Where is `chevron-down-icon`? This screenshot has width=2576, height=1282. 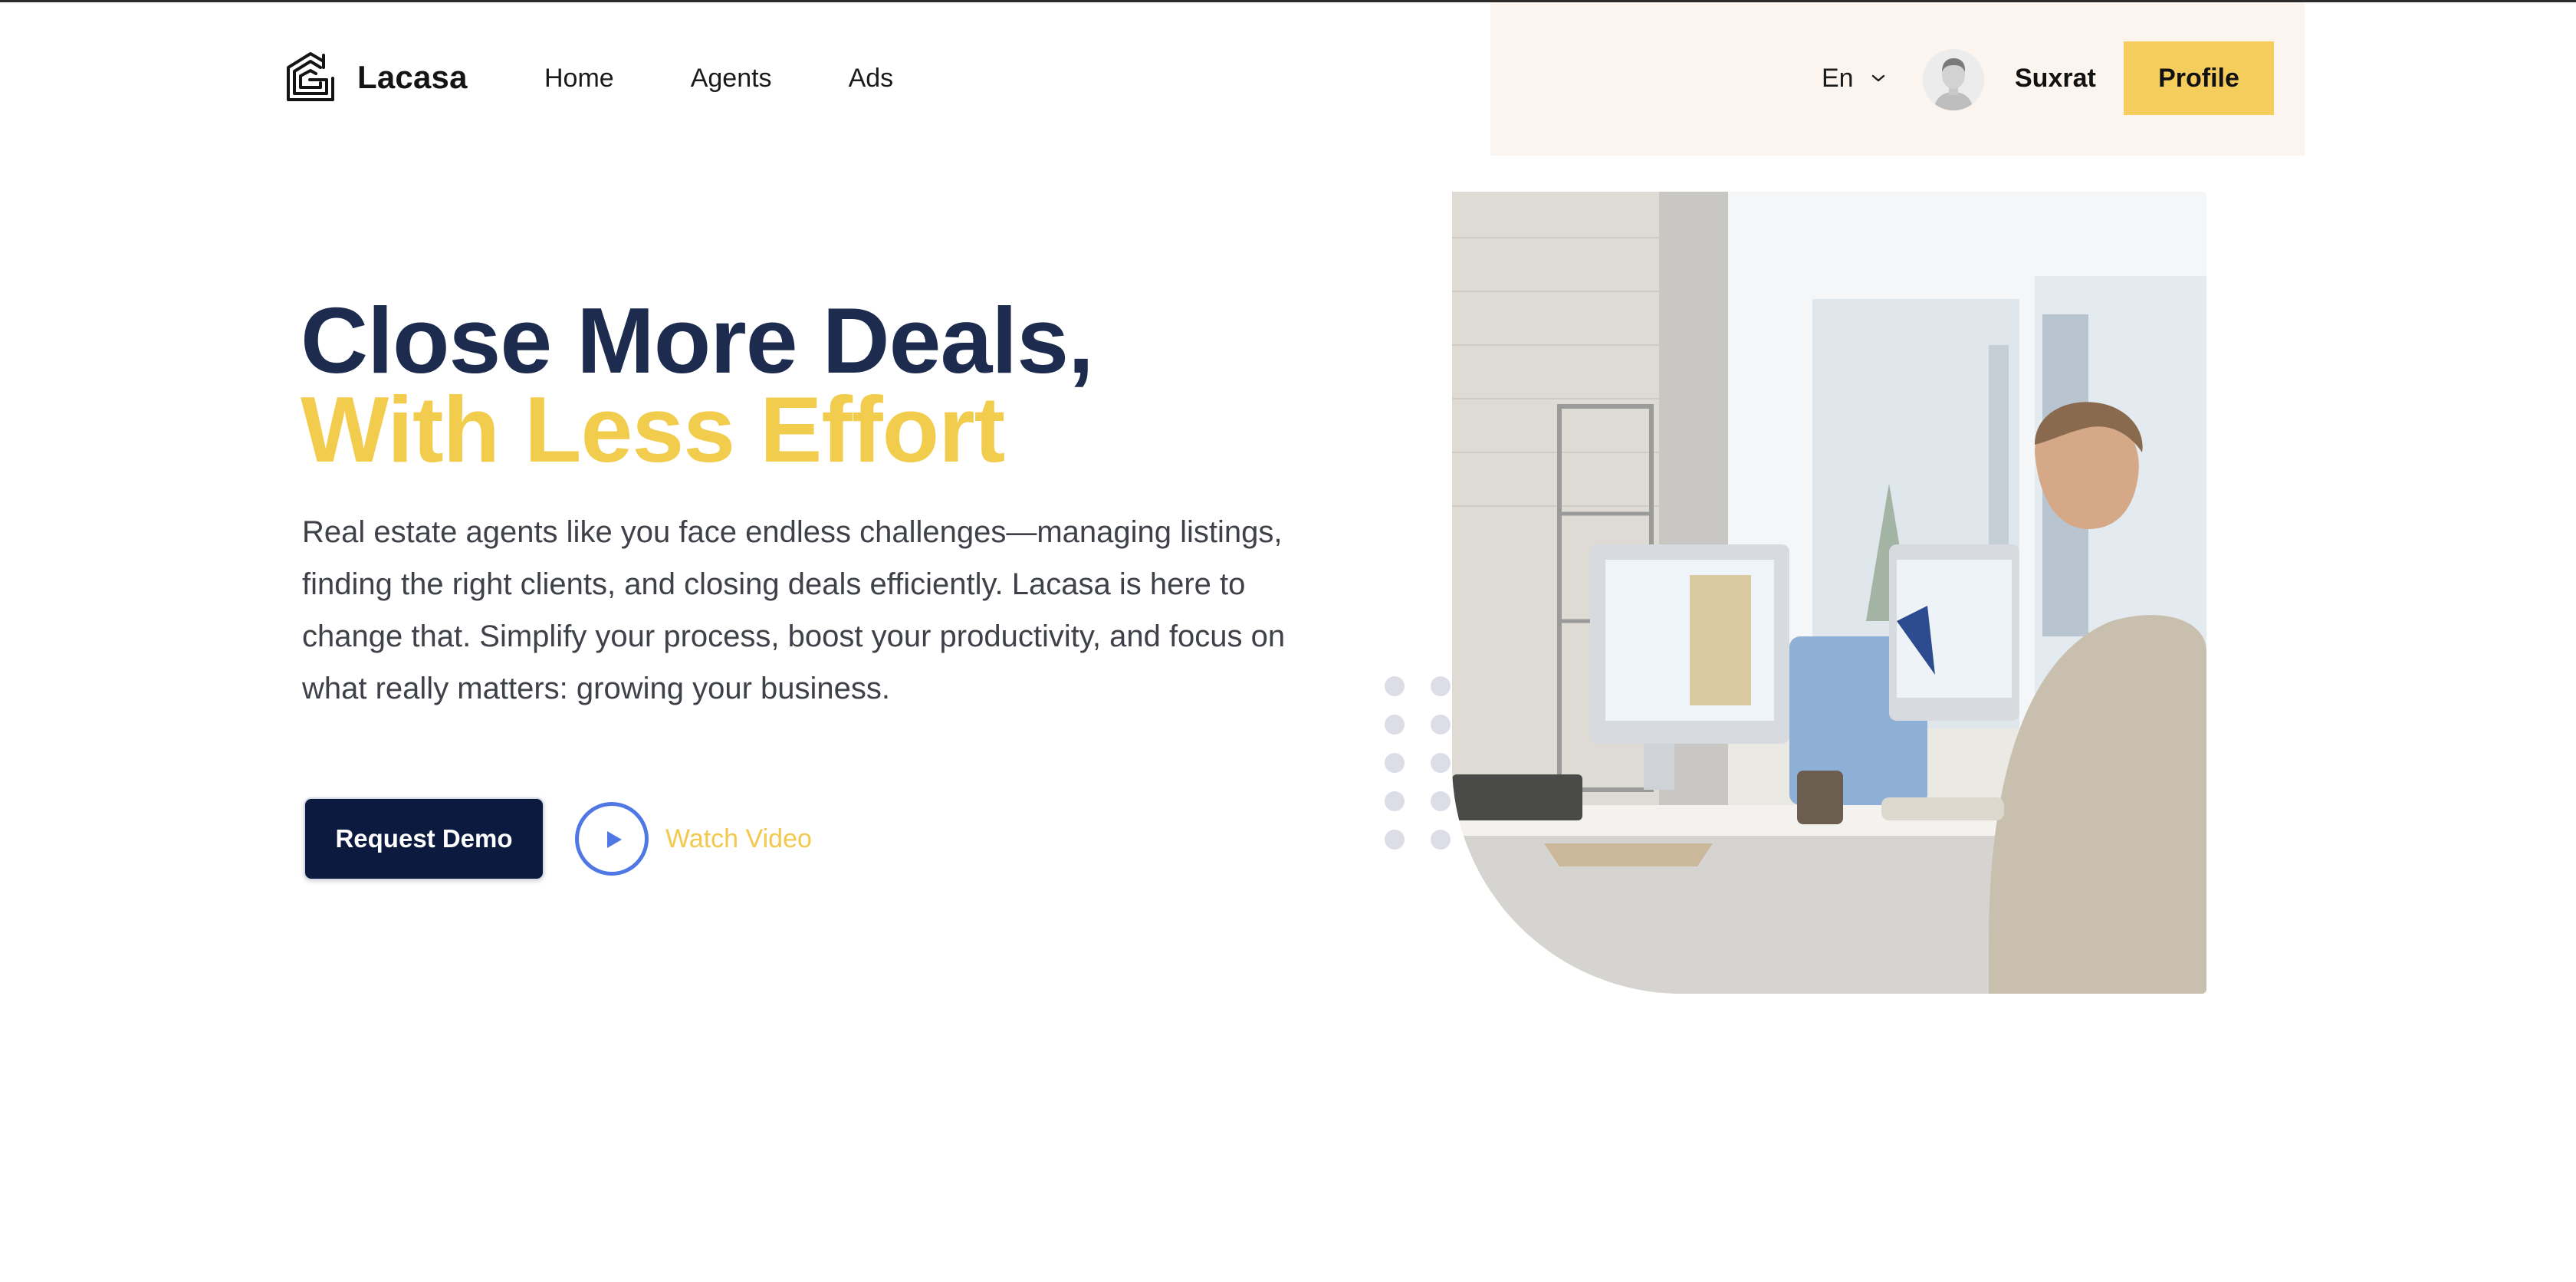
chevron-down-icon is located at coordinates (1878, 78).